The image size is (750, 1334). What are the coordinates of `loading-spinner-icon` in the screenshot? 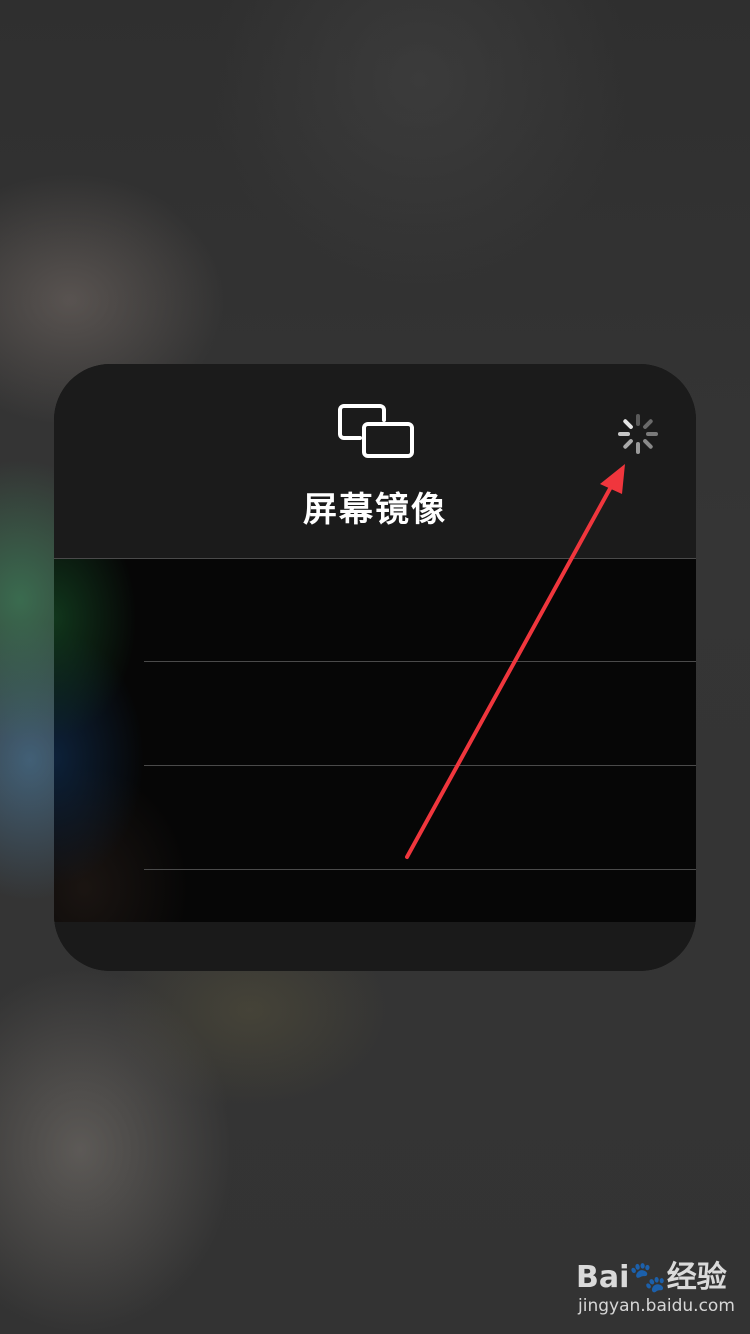 It's located at (638, 434).